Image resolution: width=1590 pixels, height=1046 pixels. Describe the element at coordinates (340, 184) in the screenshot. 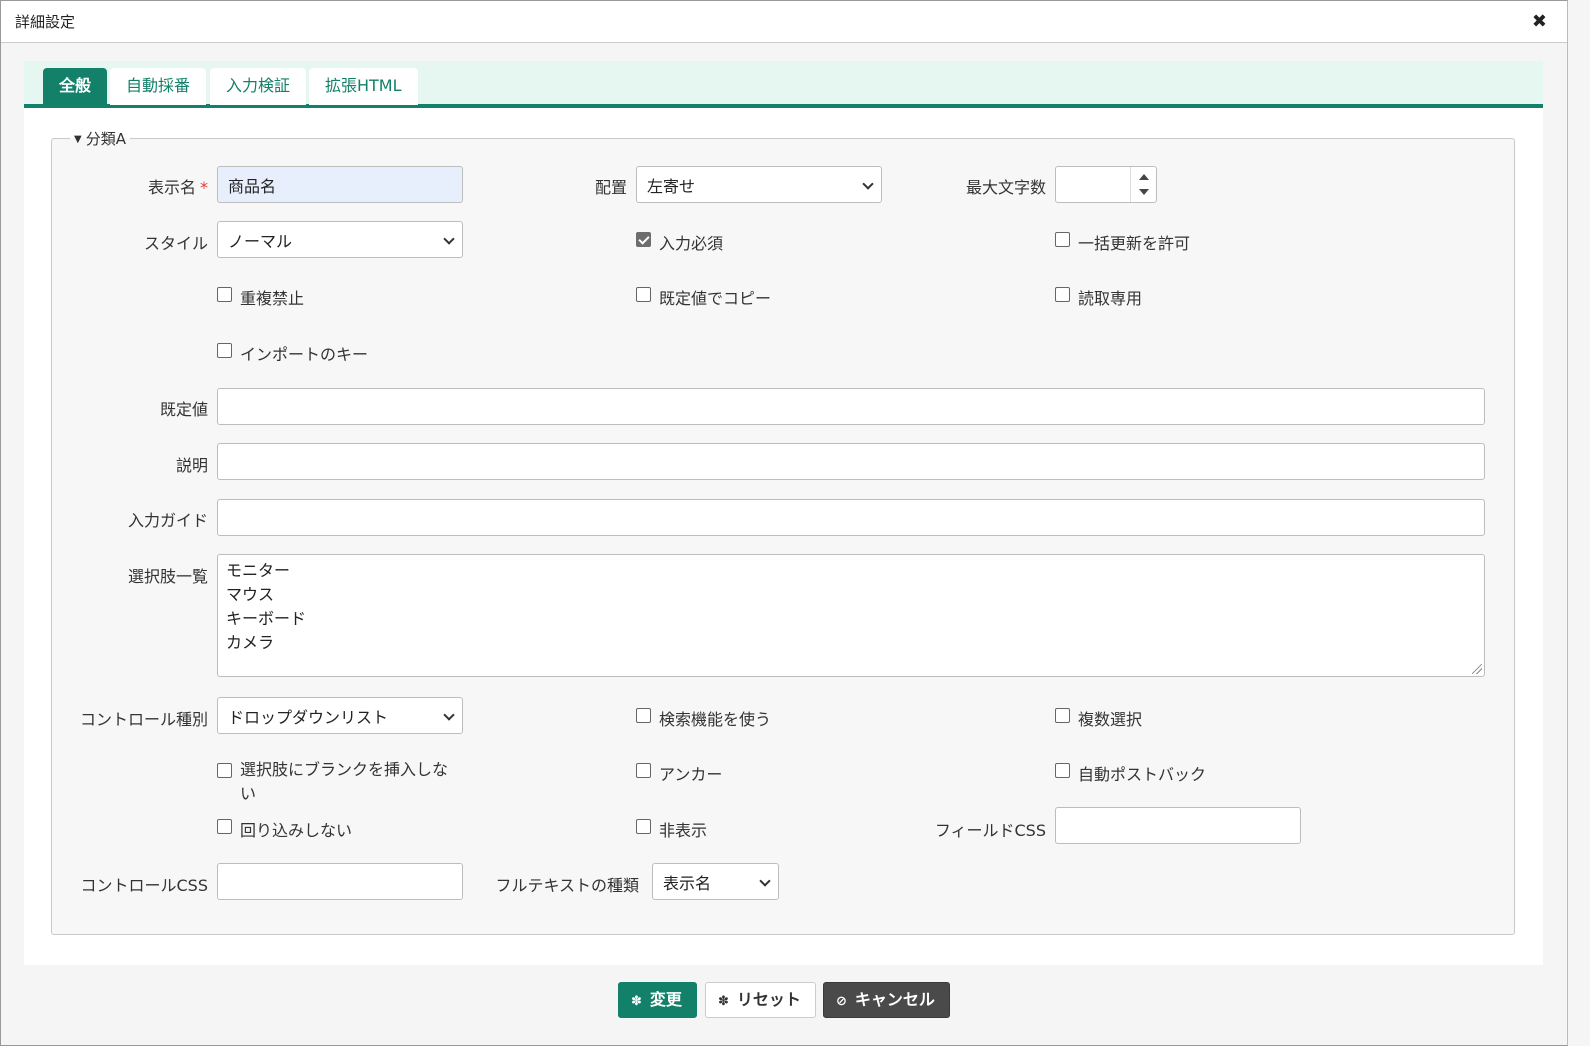

I see `display-name-input: 商品名` at that location.